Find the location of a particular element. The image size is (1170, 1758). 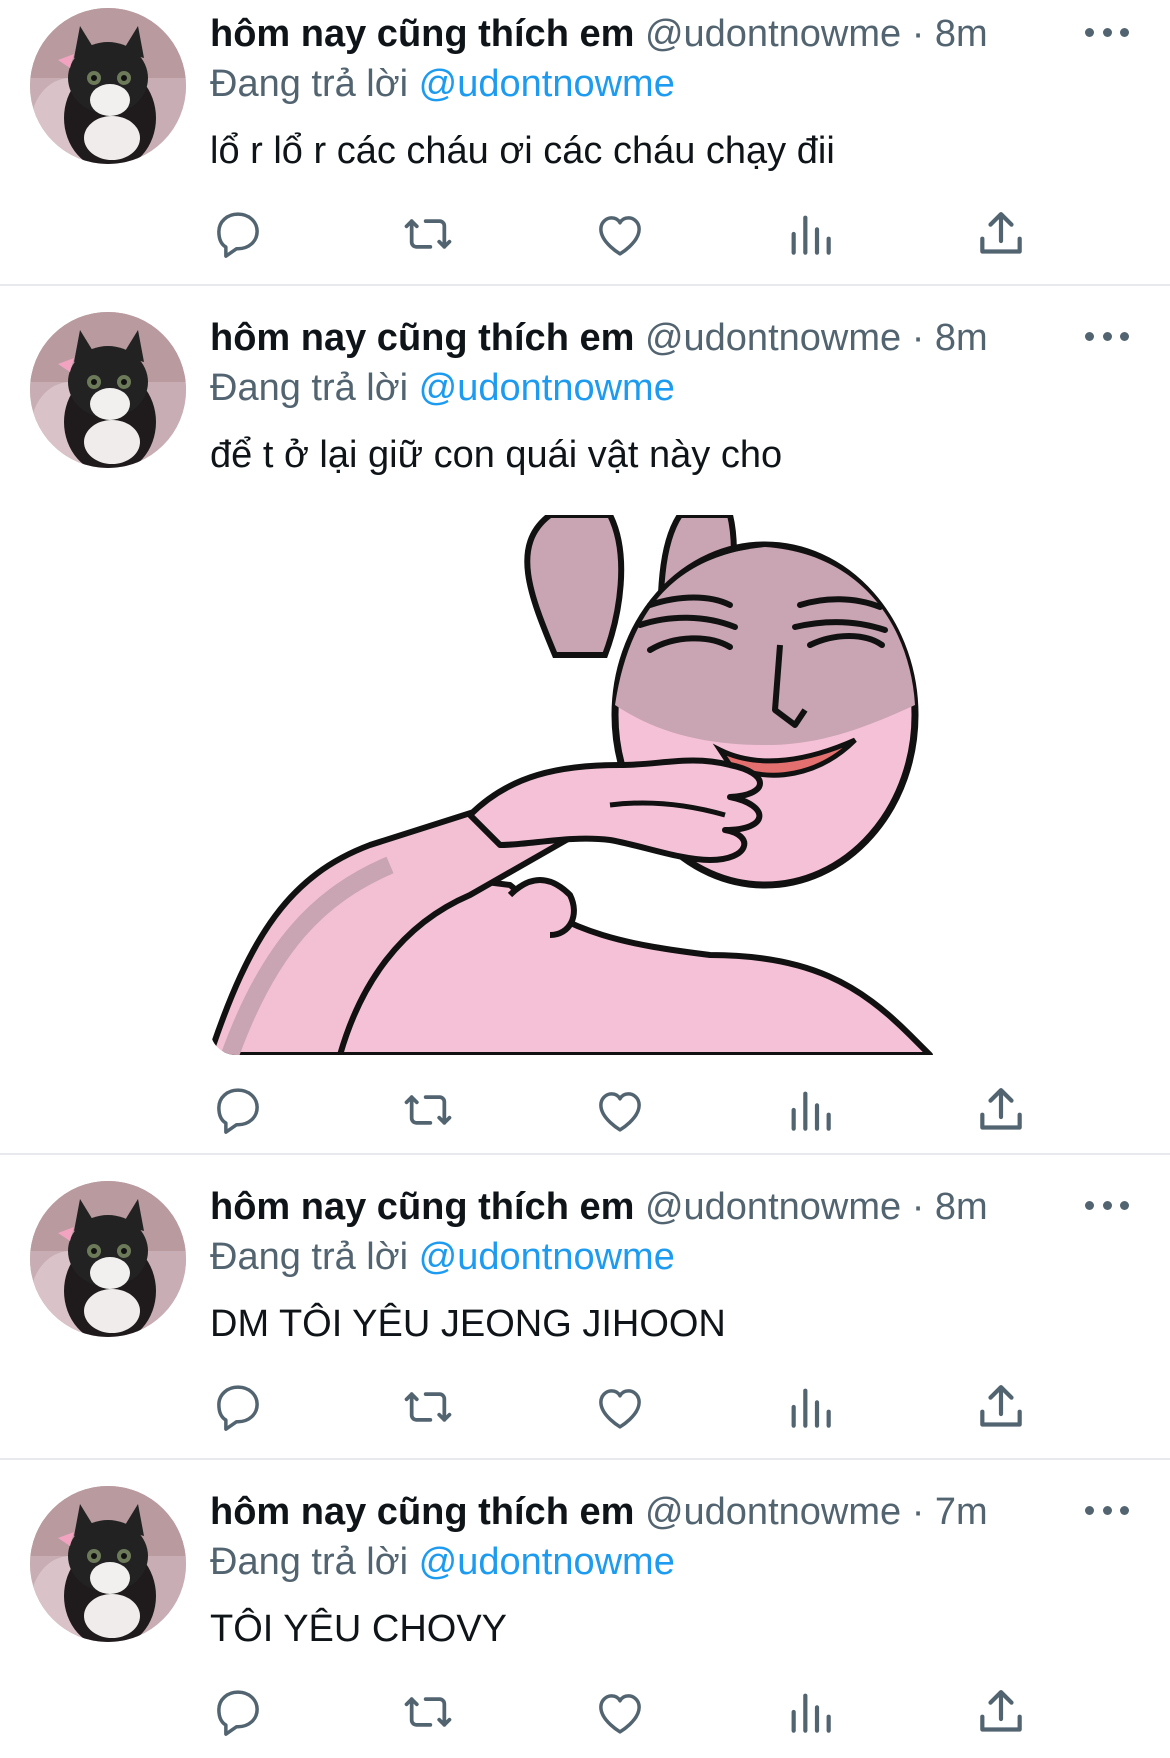

tweet-text: DM TÔI YÊU JEONG JIHOON is located at coordinates (468, 1324).